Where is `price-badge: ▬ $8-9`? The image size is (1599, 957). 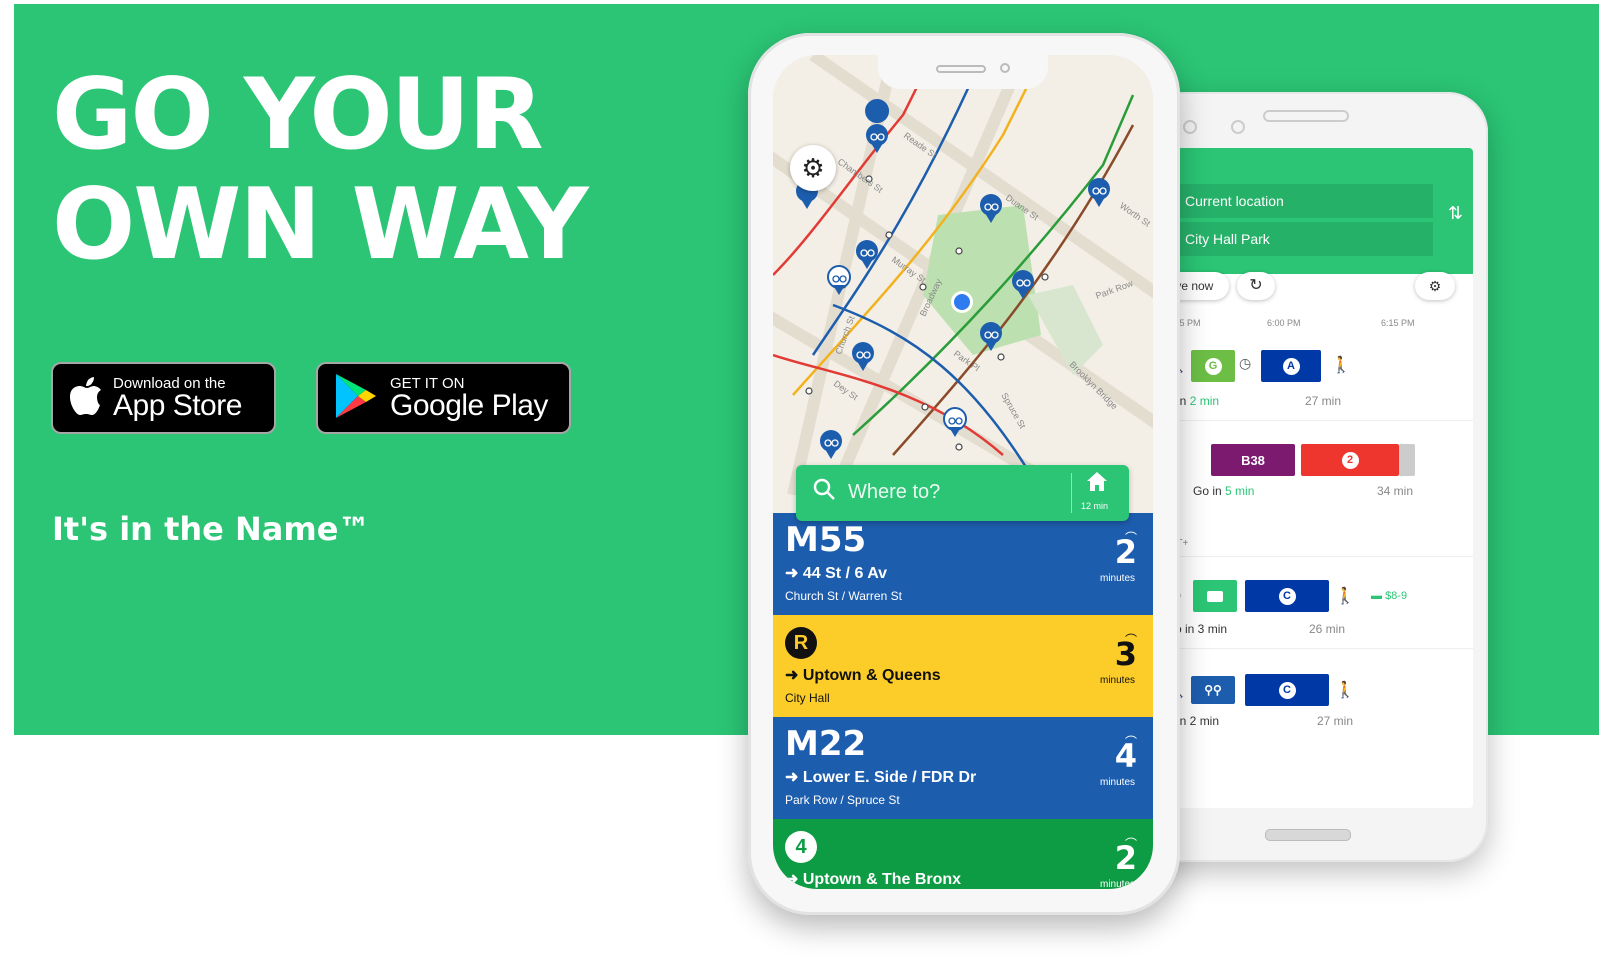 price-badge: ▬ $8-9 is located at coordinates (1389, 596).